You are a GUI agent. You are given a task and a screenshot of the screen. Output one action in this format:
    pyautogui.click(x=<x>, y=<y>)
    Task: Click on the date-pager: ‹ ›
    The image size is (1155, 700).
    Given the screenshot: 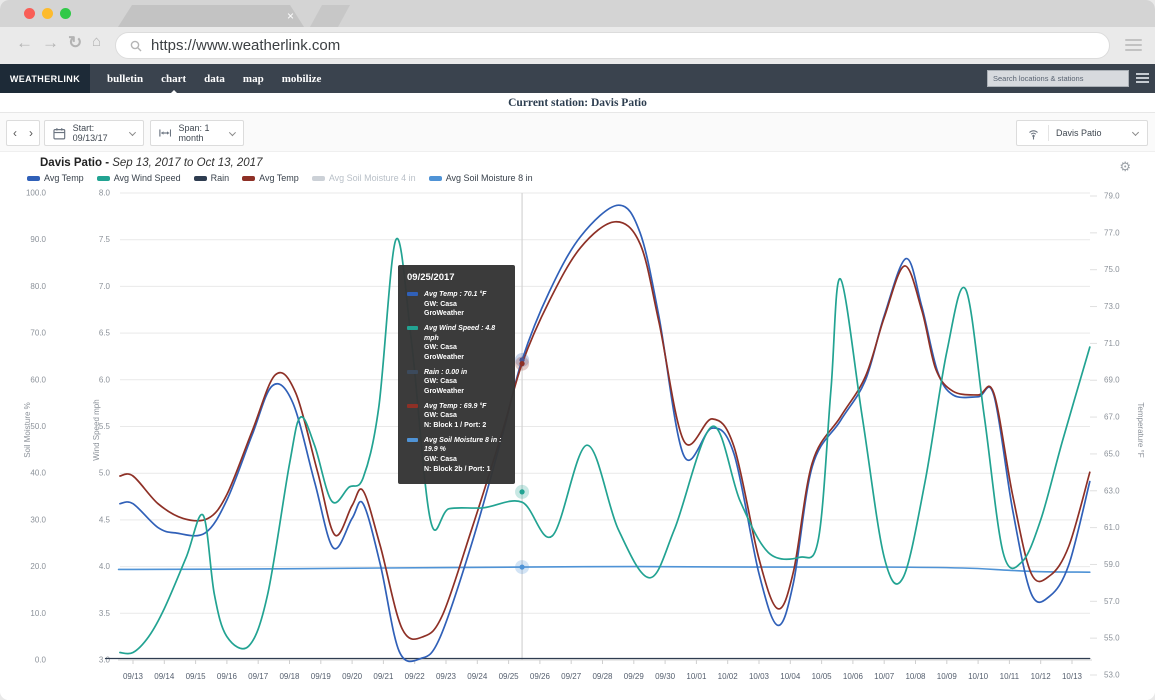 What is the action you would take?
    pyautogui.click(x=23, y=133)
    